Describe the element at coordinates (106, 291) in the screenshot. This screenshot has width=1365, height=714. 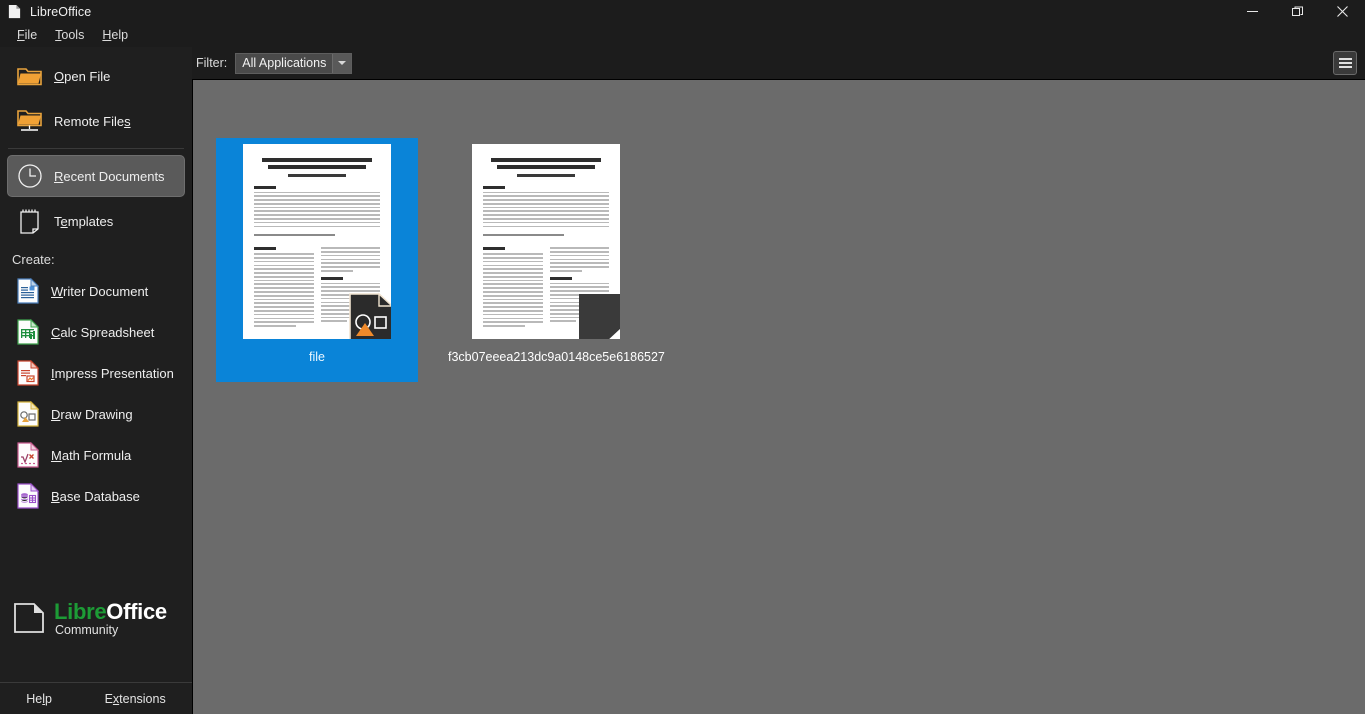
I see `writer-rest: riter Document` at that location.